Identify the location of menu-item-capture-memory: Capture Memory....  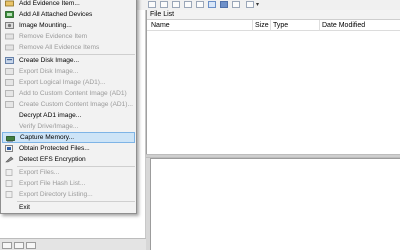
(68, 137).